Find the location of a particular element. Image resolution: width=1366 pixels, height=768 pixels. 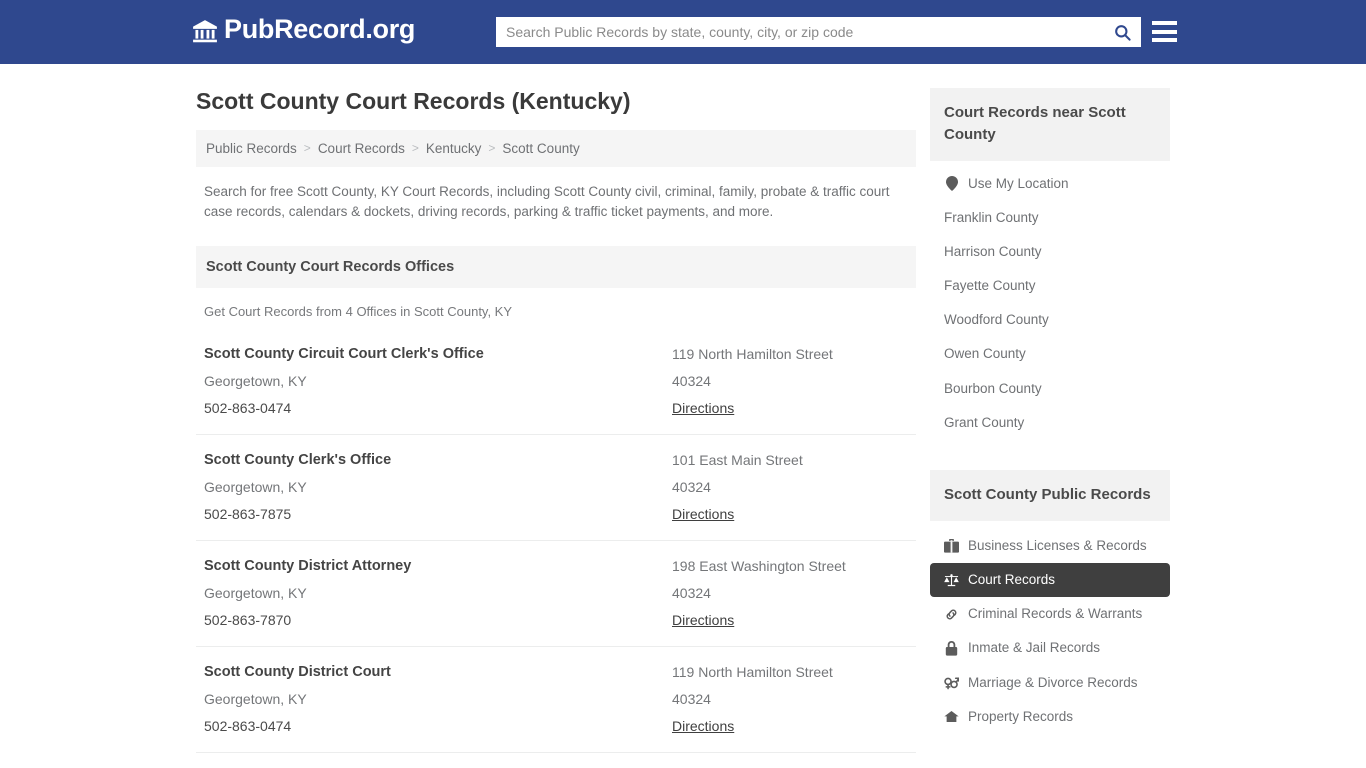

sidebar-item-label: Grant County is located at coordinates (984, 422).